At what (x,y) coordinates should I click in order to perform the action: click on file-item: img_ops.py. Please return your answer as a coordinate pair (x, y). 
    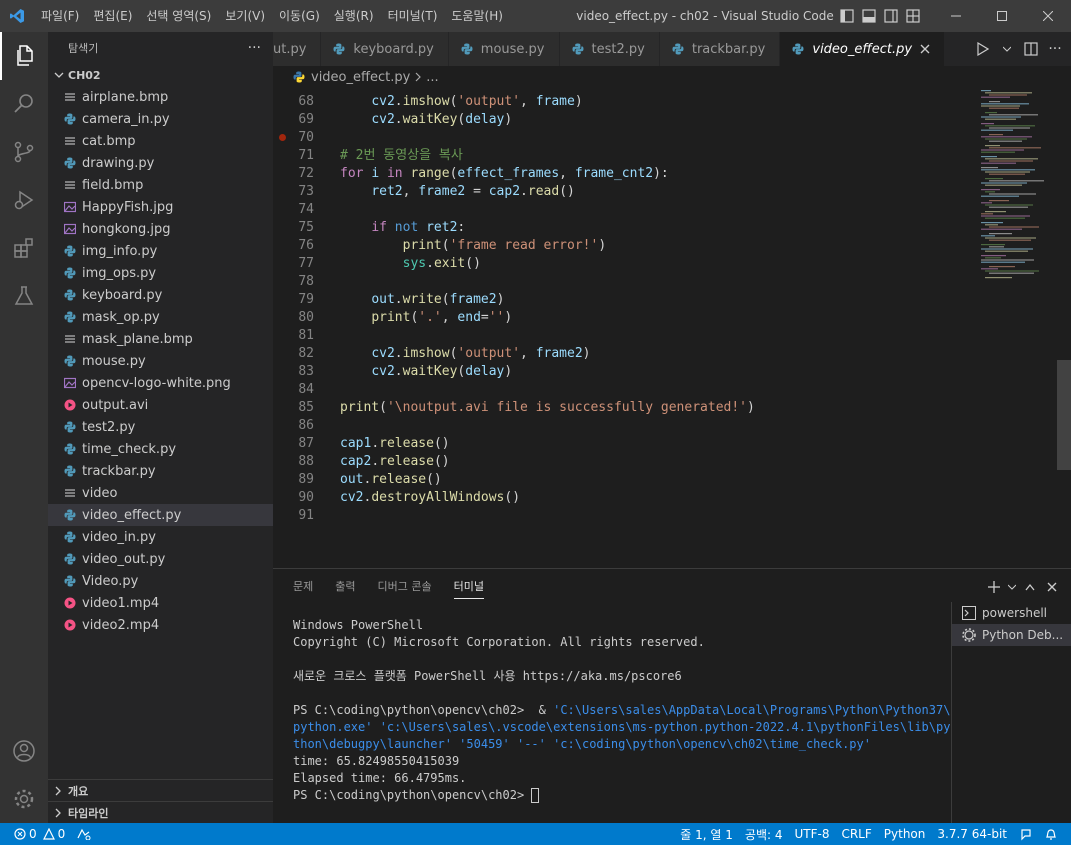
    Looking at the image, I should click on (160, 273).